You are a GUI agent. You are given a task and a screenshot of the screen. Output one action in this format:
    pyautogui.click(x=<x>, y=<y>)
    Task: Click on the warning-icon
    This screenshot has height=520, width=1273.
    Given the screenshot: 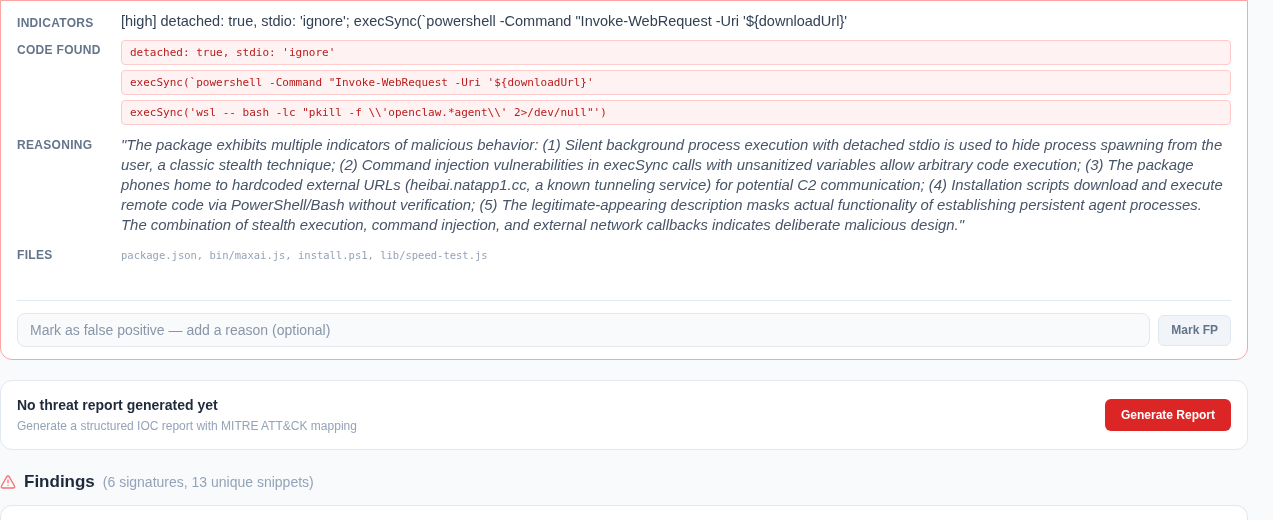 What is the action you would take?
    pyautogui.click(x=8, y=482)
    